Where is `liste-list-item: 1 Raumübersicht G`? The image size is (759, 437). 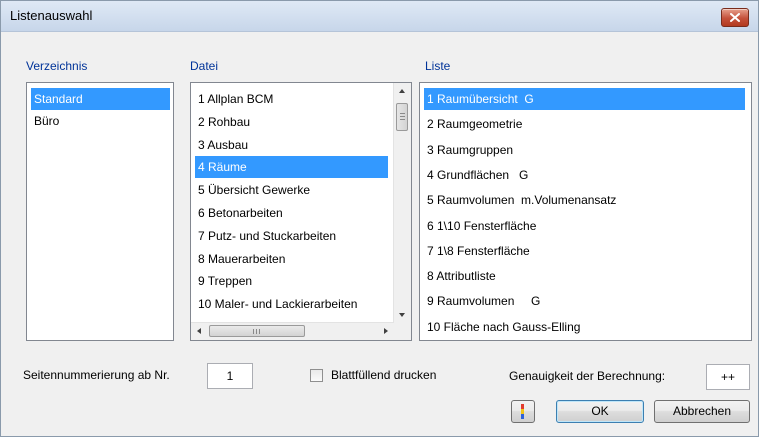
liste-list-item: 1 Raumübersicht G is located at coordinates (584, 99).